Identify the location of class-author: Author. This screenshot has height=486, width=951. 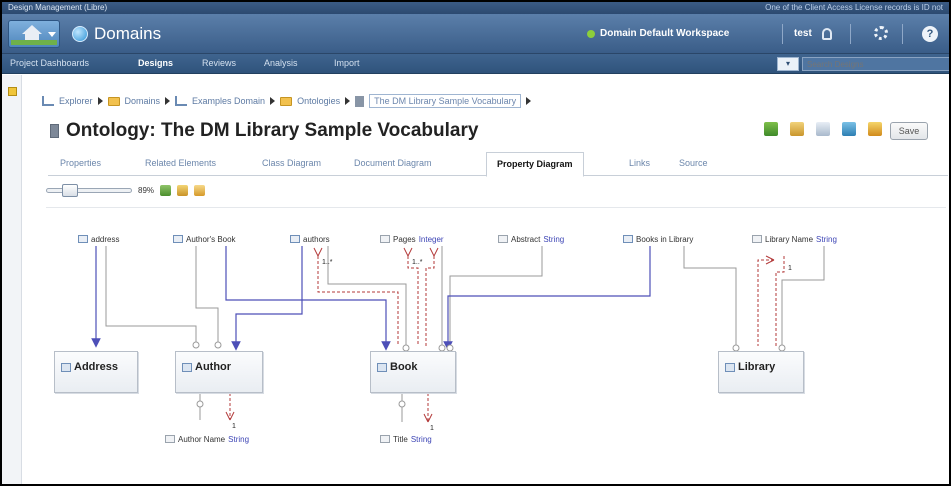
(219, 372).